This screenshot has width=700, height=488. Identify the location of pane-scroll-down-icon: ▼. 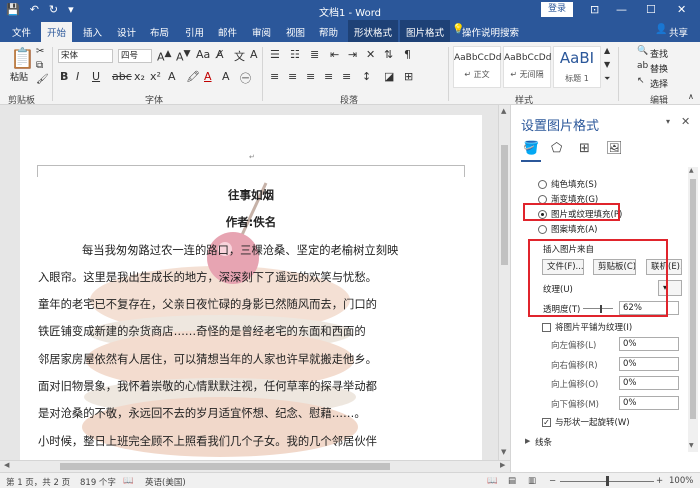
(691, 445).